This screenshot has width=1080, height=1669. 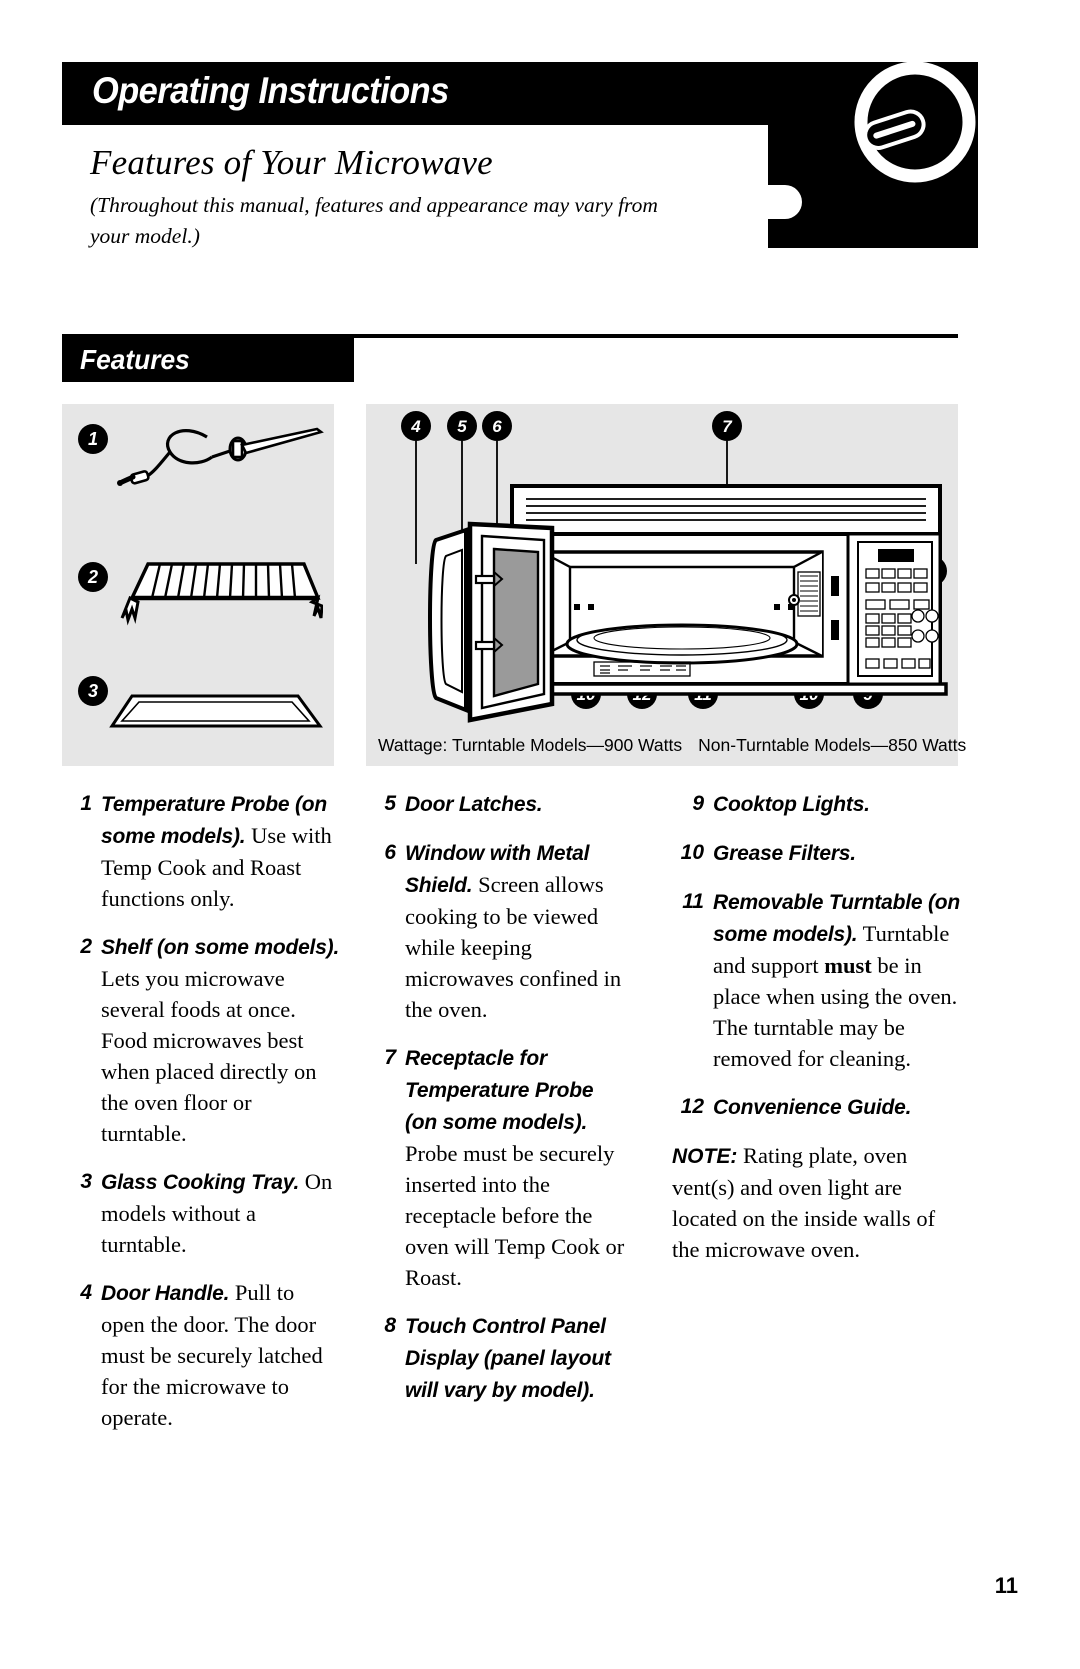 I want to click on feature-text: Cooktop Lights., so click(x=837, y=804).